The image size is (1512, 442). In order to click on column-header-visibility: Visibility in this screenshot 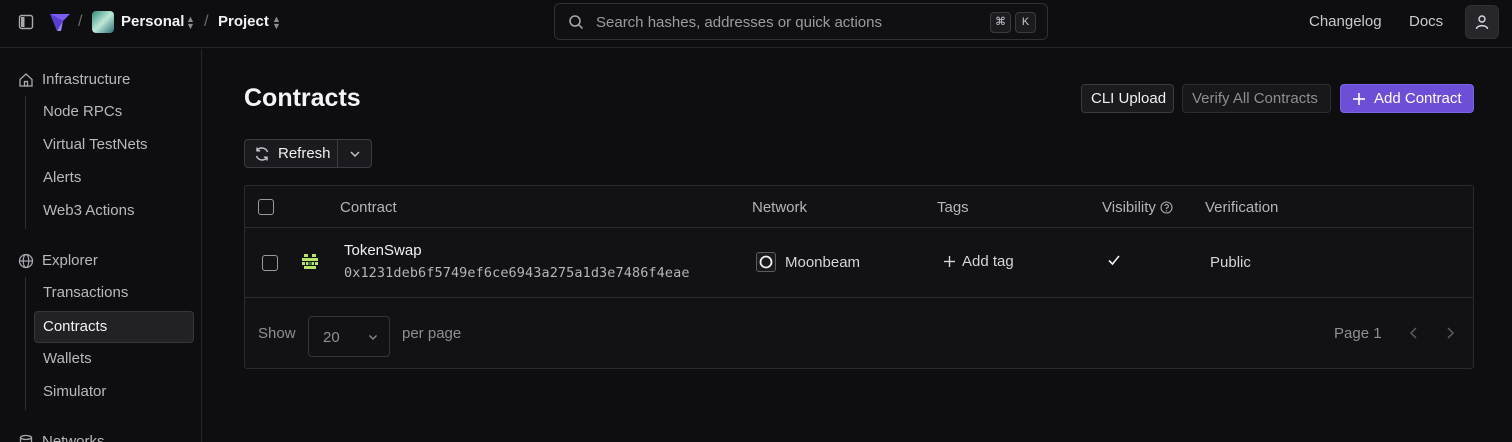, I will do `click(1129, 207)`.